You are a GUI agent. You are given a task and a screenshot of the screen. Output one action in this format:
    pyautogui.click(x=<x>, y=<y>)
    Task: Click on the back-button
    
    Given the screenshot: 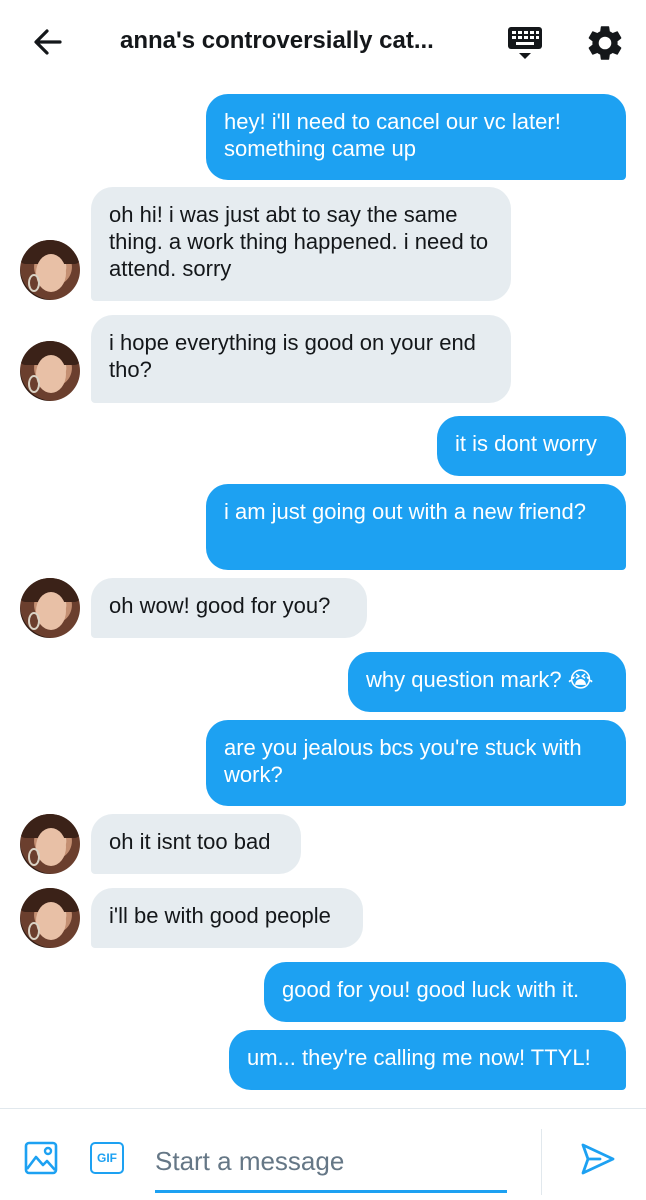 What is the action you would take?
    pyautogui.click(x=48, y=42)
    